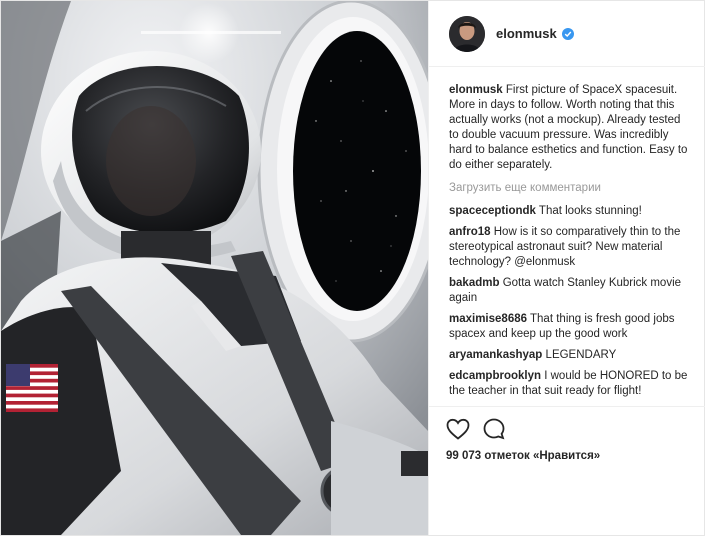 This screenshot has width=705, height=536. Describe the element at coordinates (492, 211) in the screenshot. I see `comment-username: spaceceptiondk` at that location.